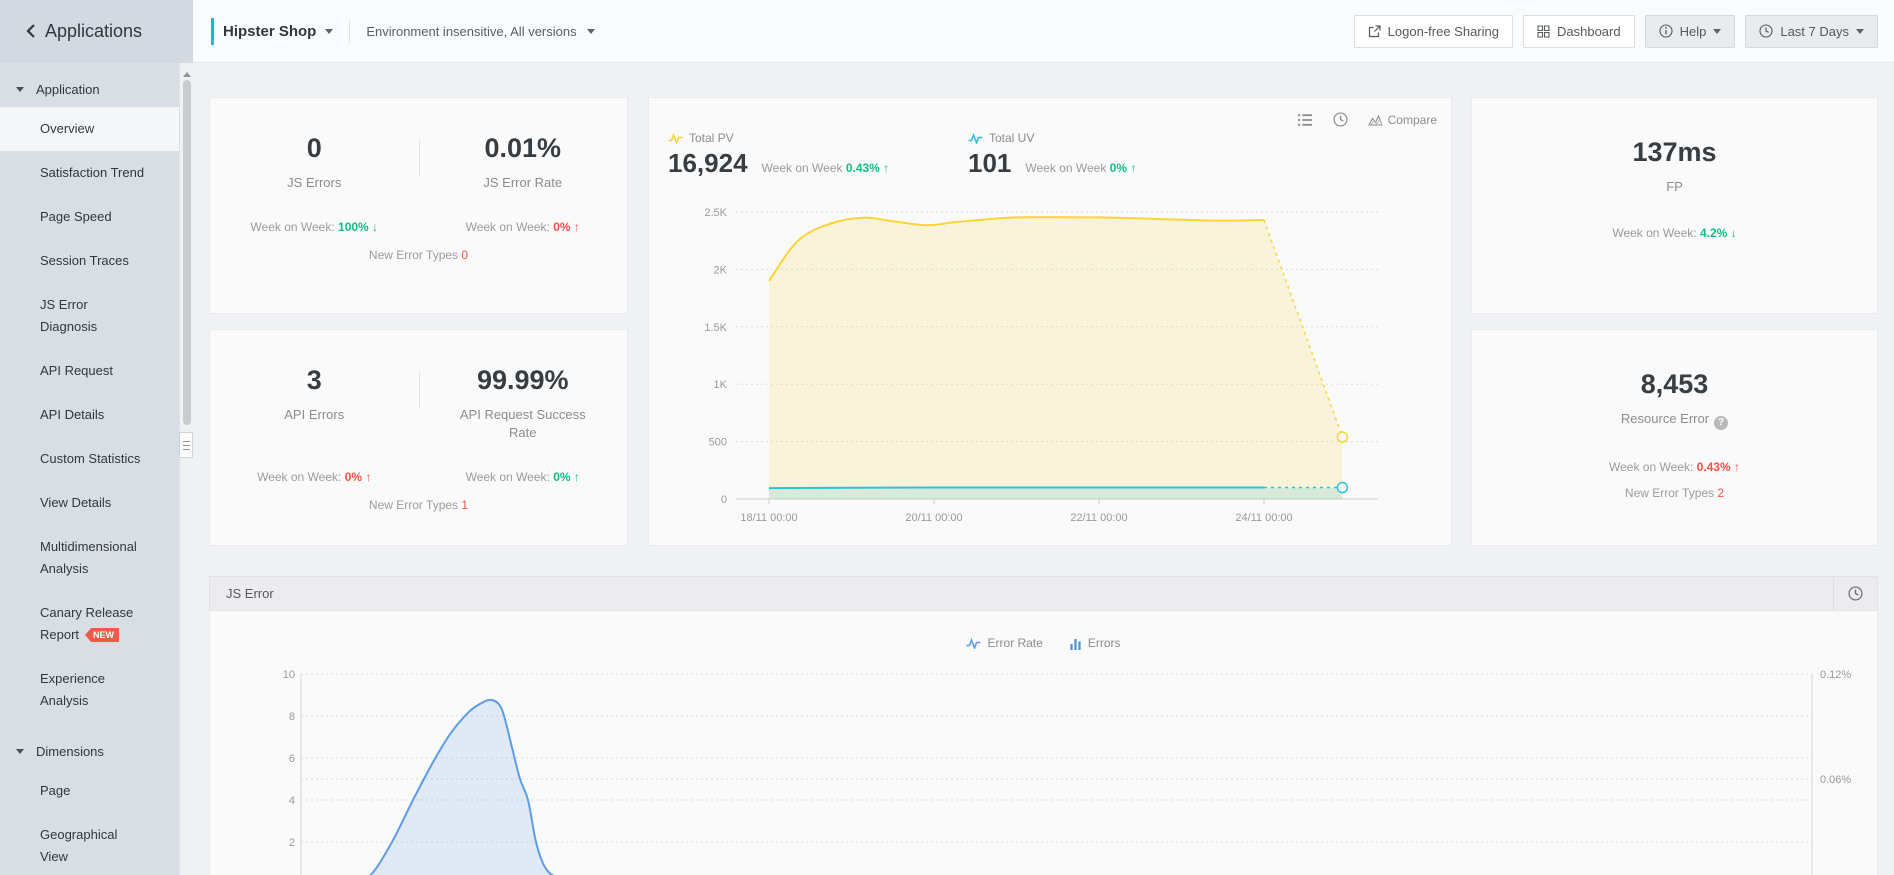  I want to click on svg-text: 6, so click(292, 759).